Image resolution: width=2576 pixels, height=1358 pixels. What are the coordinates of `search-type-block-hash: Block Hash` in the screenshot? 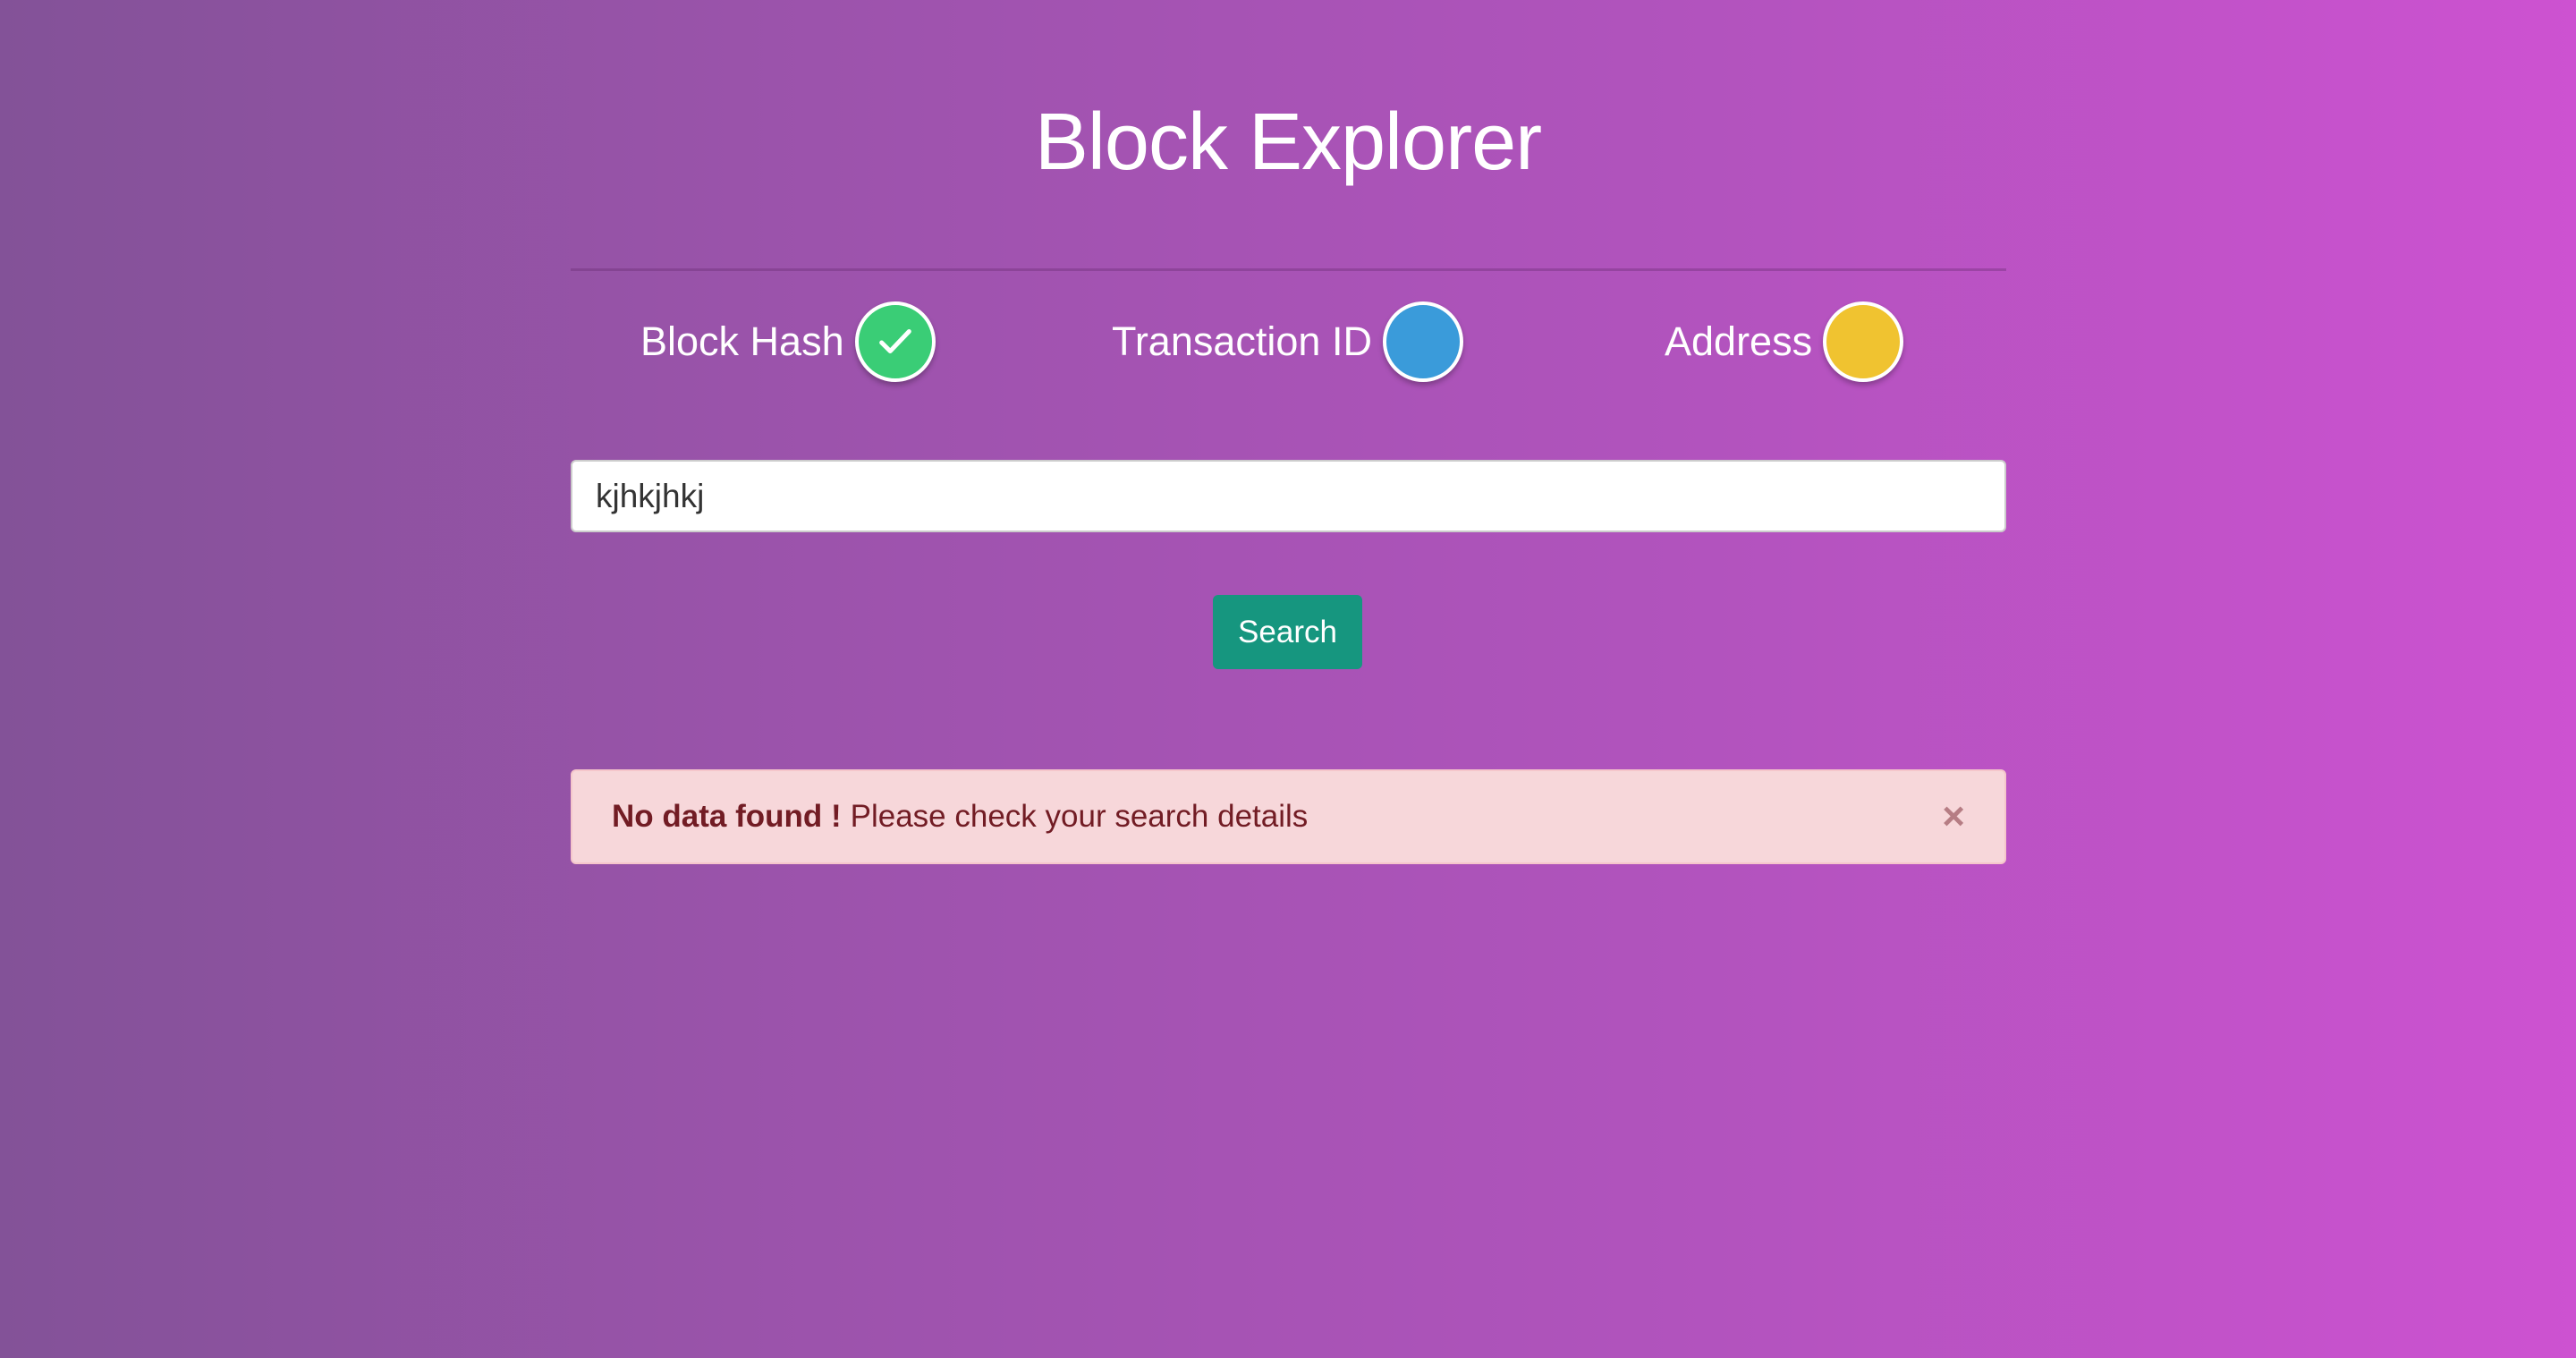 It's located at (788, 342).